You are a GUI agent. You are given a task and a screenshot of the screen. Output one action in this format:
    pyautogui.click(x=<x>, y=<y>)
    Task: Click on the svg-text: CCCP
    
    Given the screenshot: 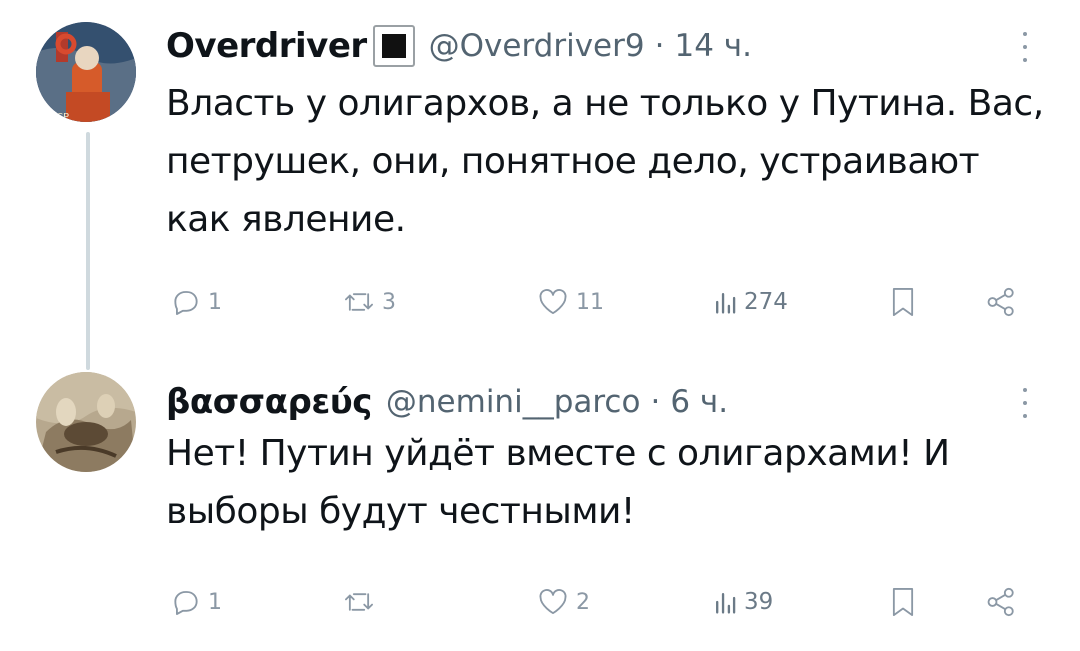 What is the action you would take?
    pyautogui.click(x=55, y=117)
    